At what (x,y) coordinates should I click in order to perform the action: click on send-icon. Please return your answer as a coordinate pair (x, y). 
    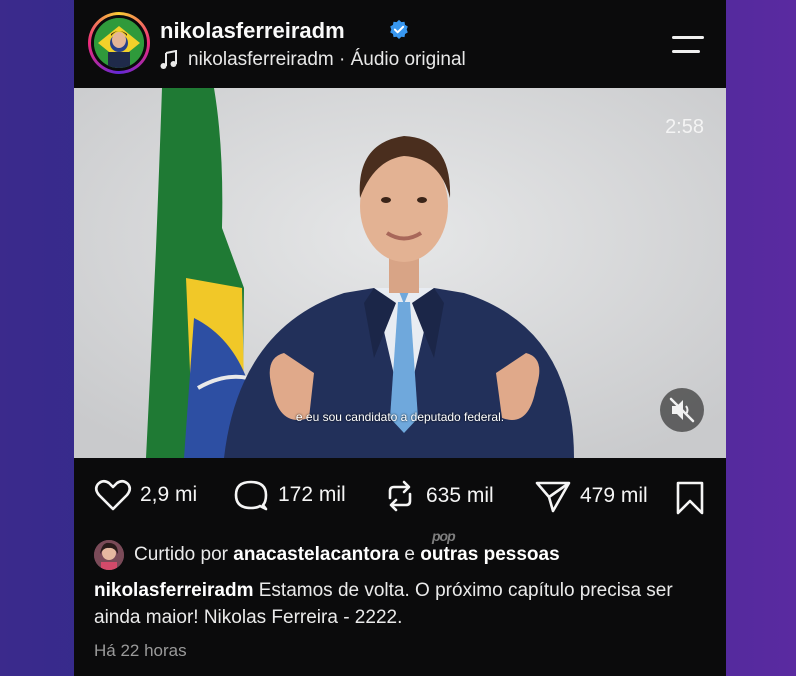
    Looking at the image, I should click on (553, 497).